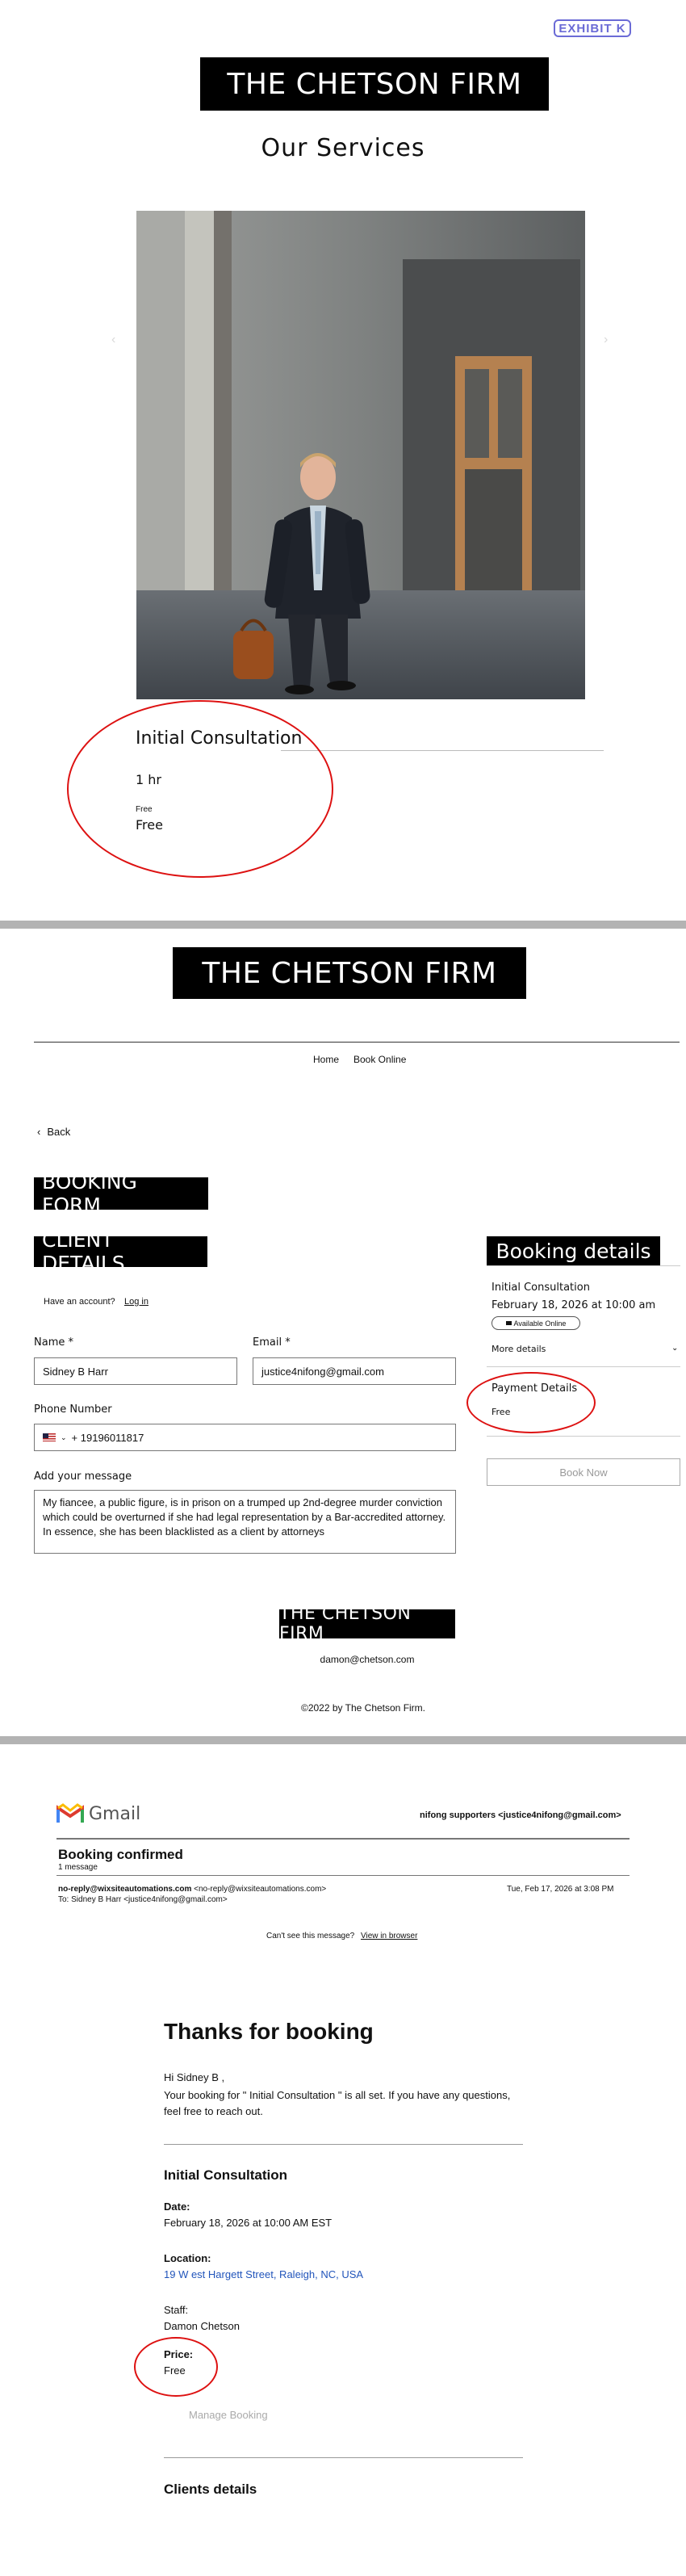  Describe the element at coordinates (73, 1409) in the screenshot. I see `phone-label: Phone Number` at that location.